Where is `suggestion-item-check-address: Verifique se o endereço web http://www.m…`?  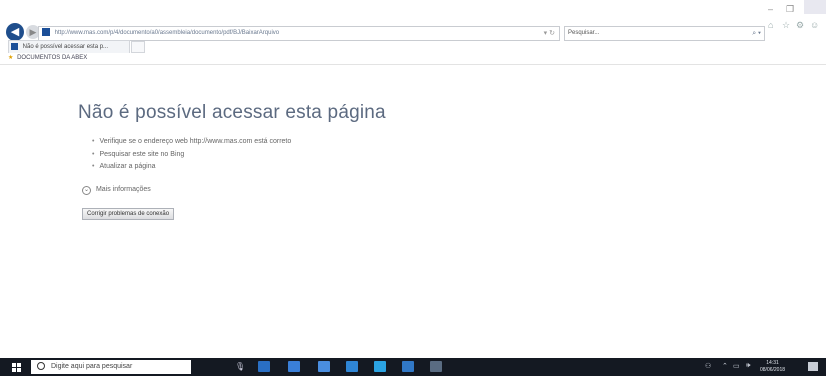 suggestion-item-check-address: Verifique se o endereço web http://www.m… is located at coordinates (191, 142).